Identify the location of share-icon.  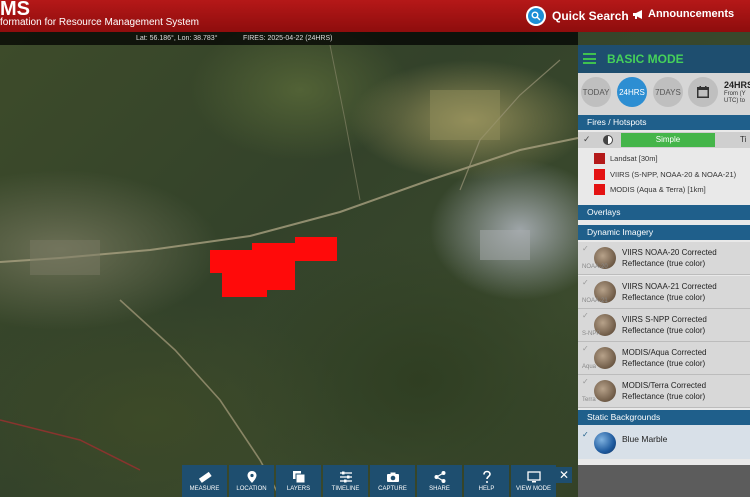
(439, 477).